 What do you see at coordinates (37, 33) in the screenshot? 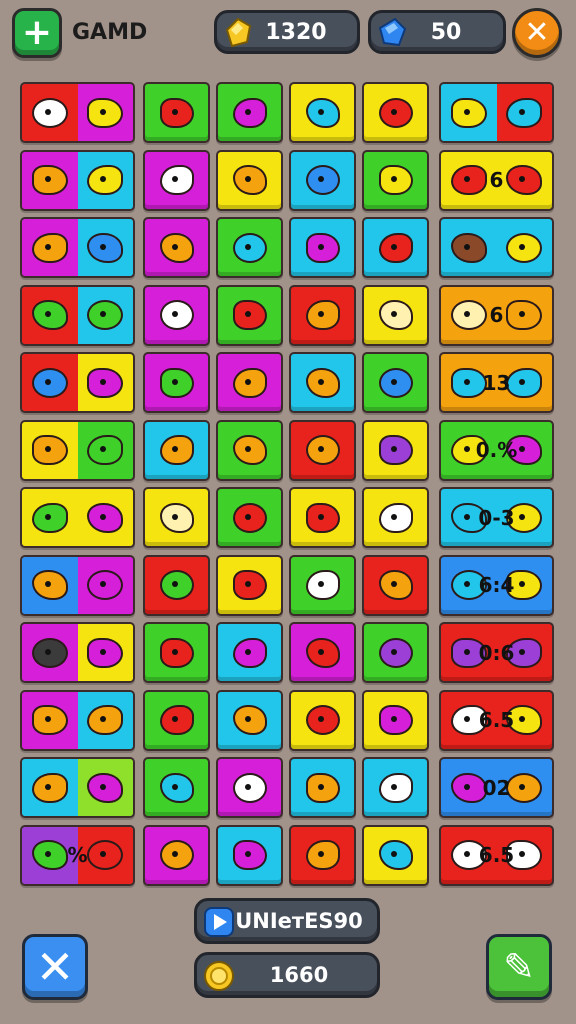
I see `add-button: +` at bounding box center [37, 33].